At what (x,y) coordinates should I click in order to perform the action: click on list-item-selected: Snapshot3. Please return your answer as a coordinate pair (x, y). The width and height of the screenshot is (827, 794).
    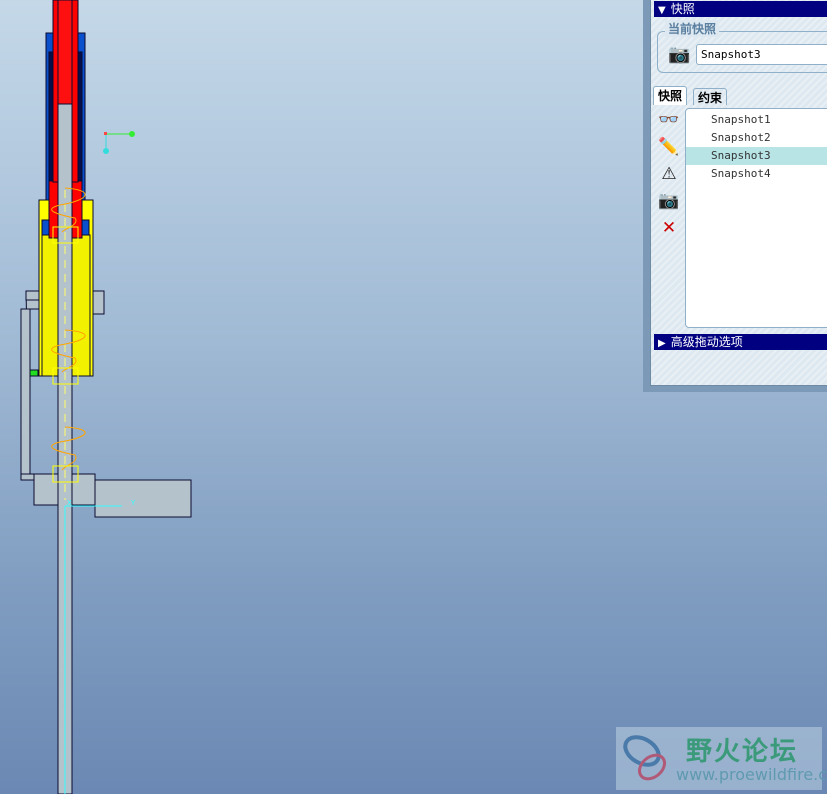
    Looking at the image, I should click on (756, 156).